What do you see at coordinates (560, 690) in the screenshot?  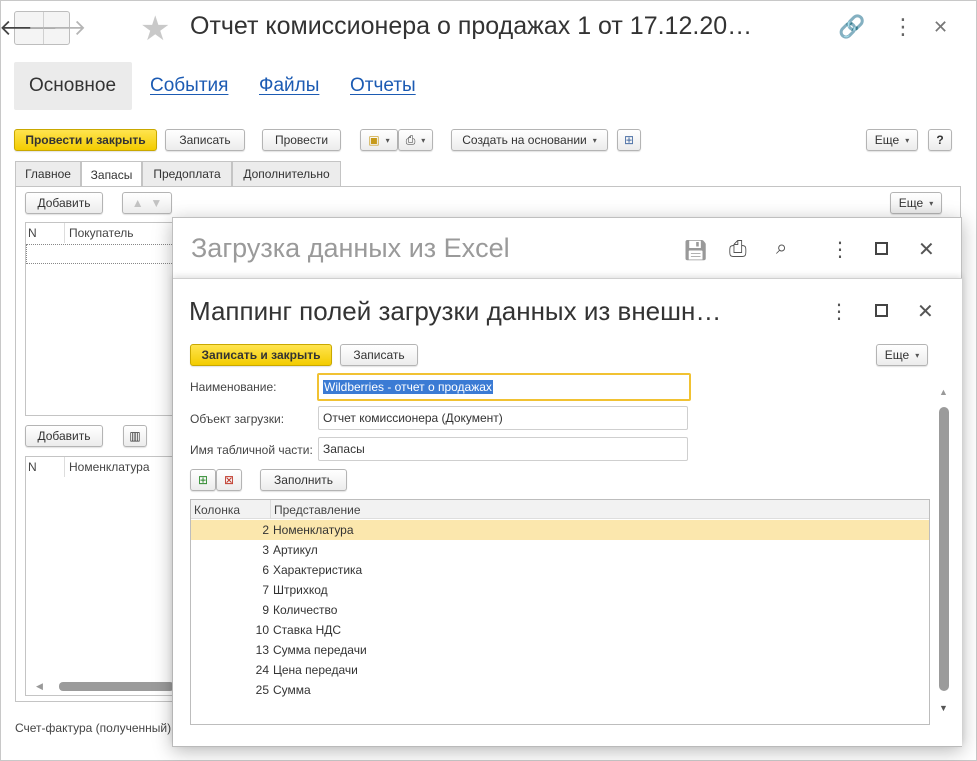 I see `table-row: 25 Сумма` at bounding box center [560, 690].